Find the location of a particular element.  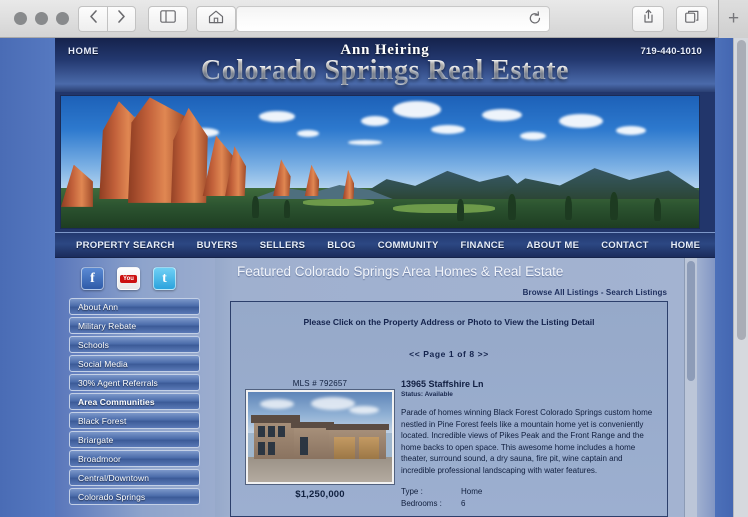

listing-price: $1,250,000 is located at coordinates (320, 494).